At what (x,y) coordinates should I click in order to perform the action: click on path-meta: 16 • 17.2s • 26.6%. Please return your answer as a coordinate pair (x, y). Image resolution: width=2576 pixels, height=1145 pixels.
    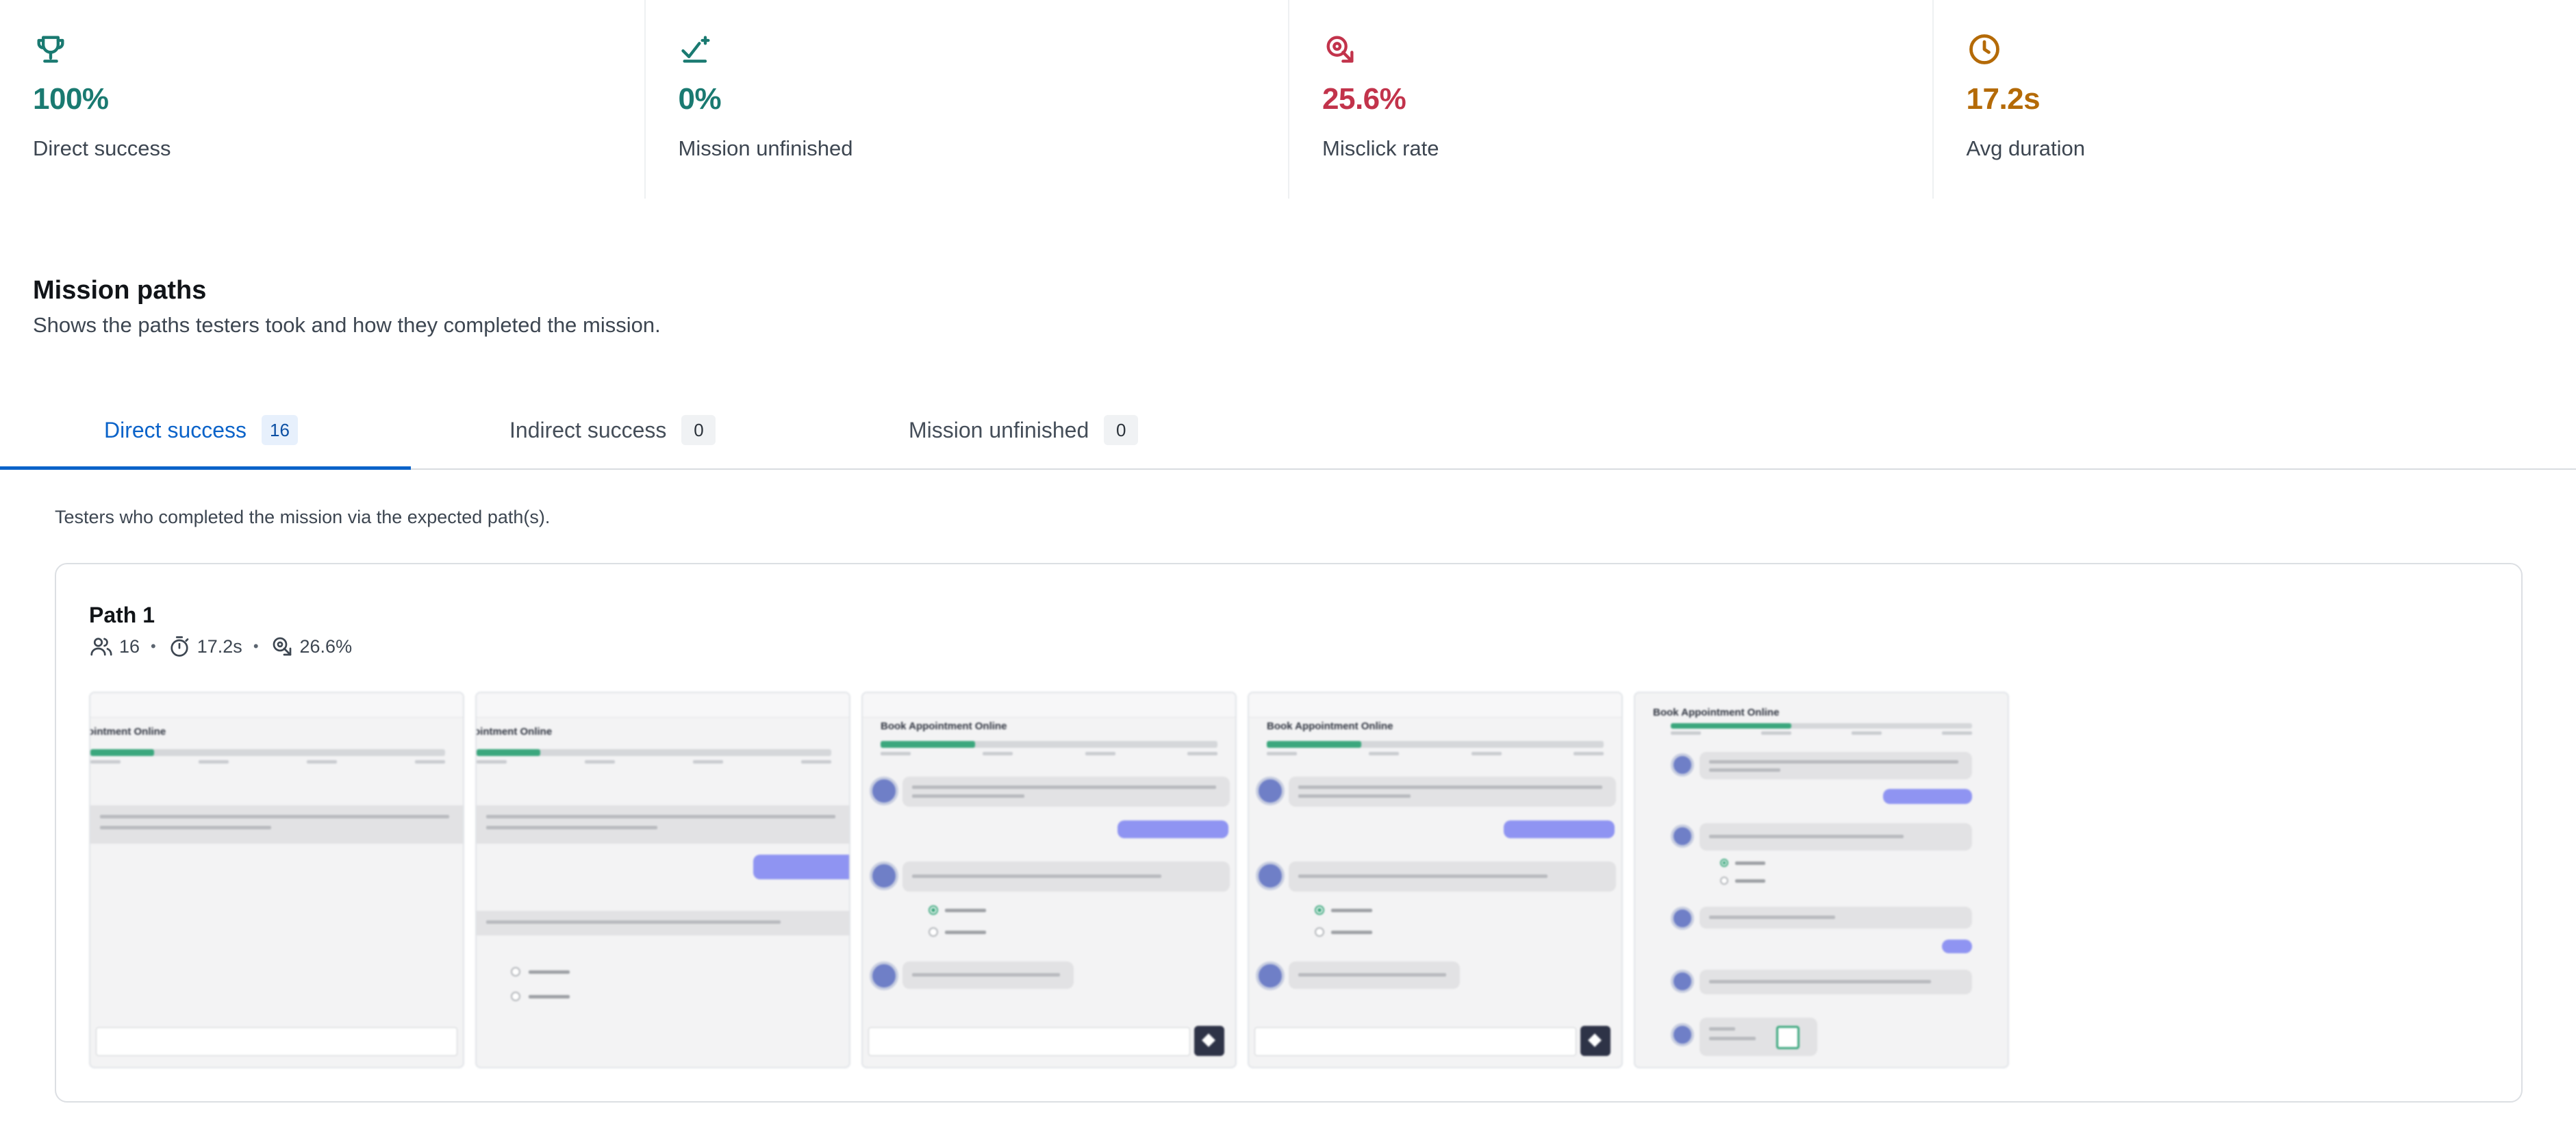
    Looking at the image, I should click on (220, 646).